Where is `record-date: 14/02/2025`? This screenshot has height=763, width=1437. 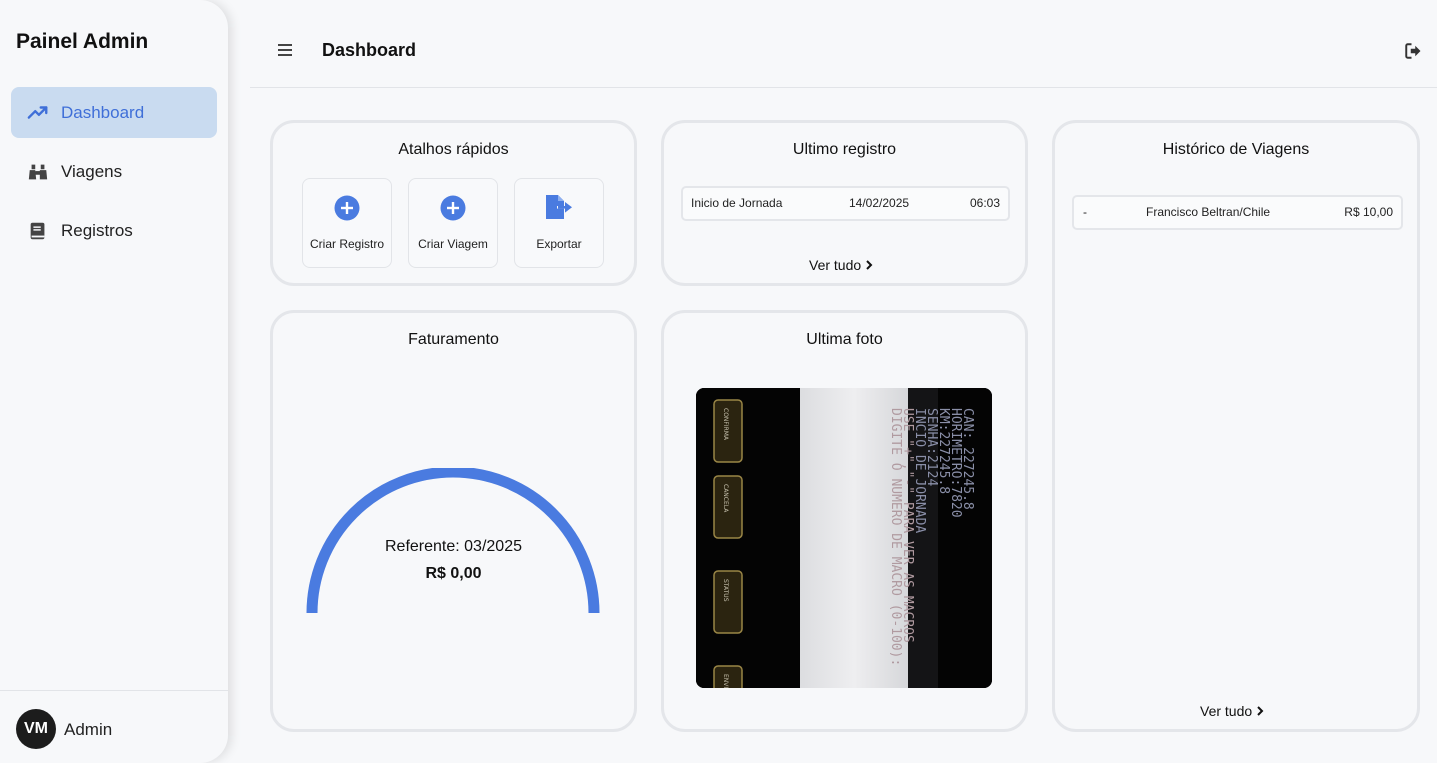
record-date: 14/02/2025 is located at coordinates (879, 203).